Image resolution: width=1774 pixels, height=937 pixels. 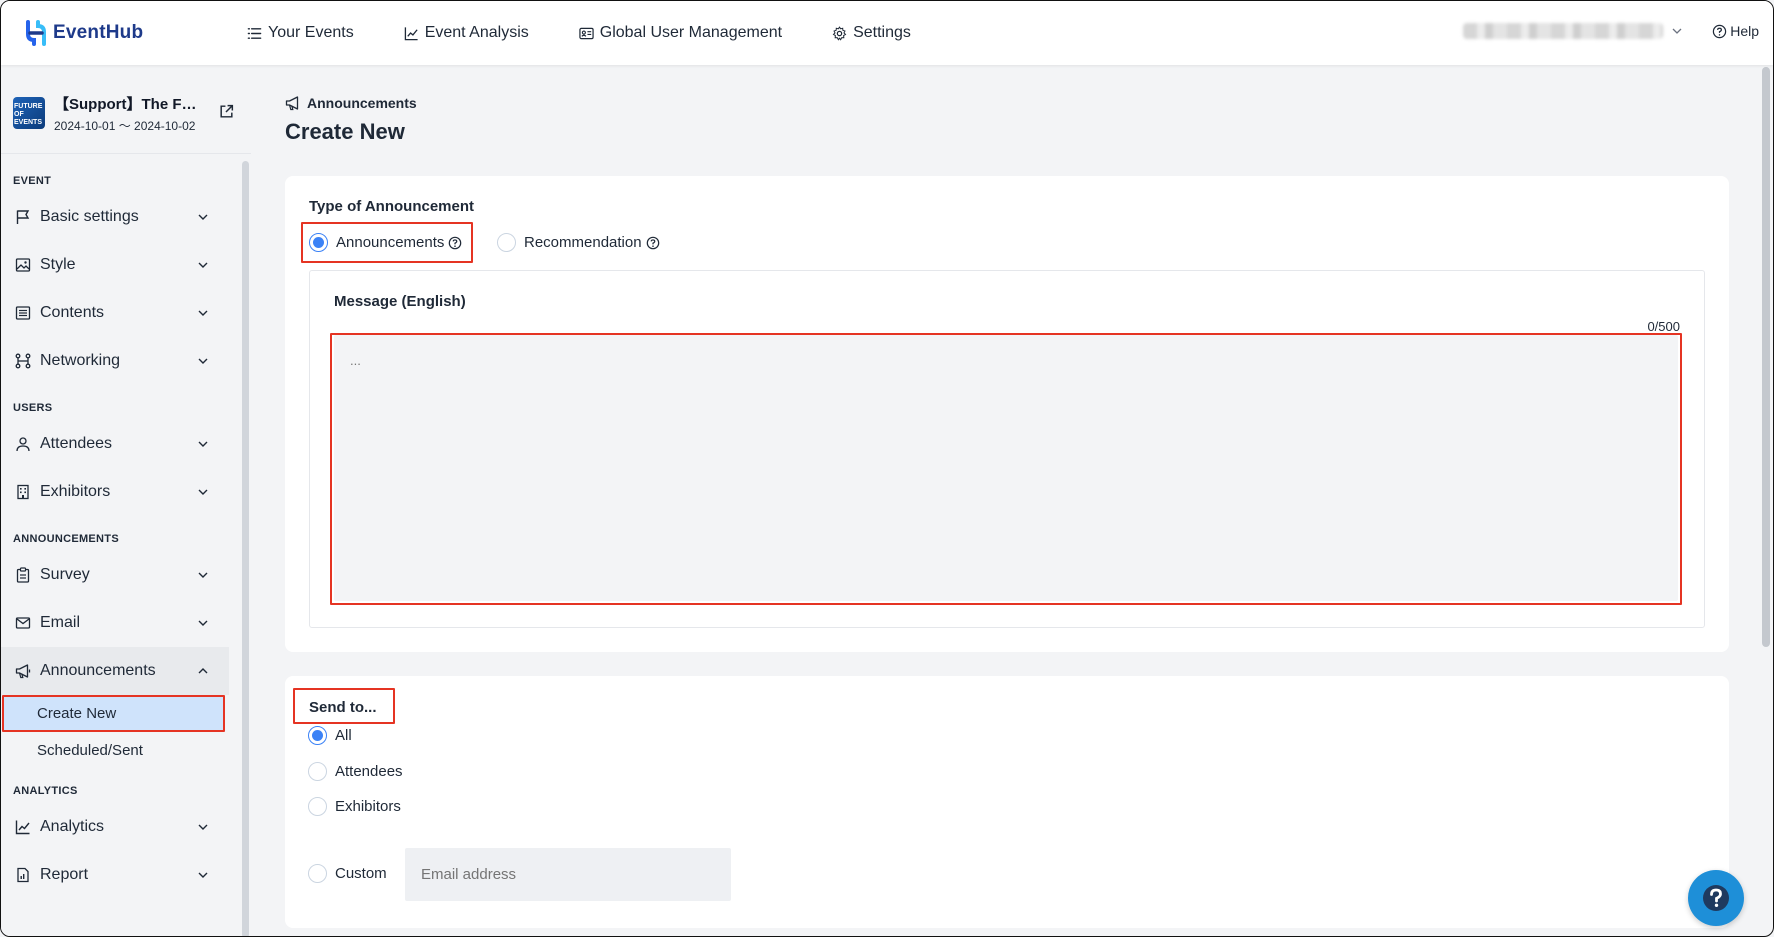 I want to click on sidebar-subitem-scheduled-sent: Scheduled/Sent, so click(x=115, y=750).